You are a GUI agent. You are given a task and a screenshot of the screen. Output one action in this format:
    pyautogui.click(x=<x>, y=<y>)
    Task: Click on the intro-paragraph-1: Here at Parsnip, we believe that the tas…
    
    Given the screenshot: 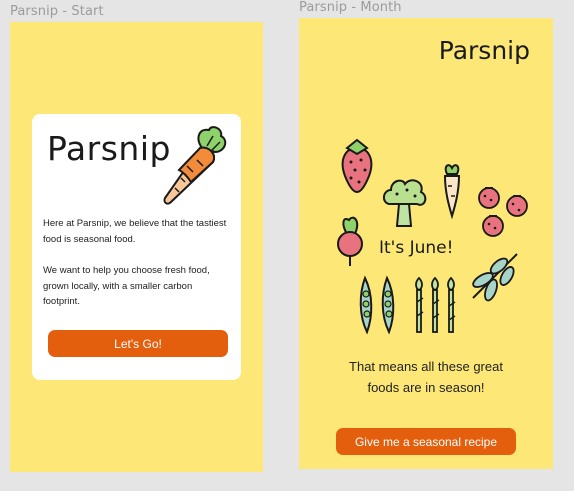 What is the action you would take?
    pyautogui.click(x=135, y=231)
    